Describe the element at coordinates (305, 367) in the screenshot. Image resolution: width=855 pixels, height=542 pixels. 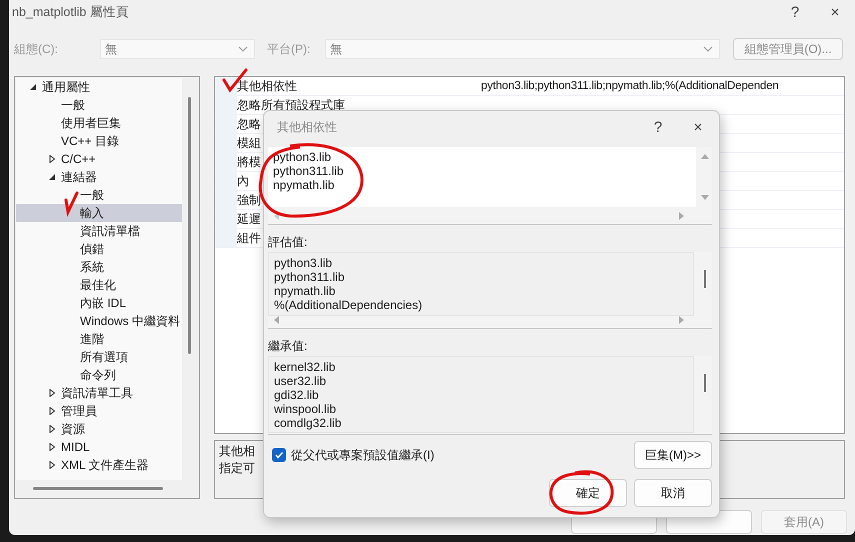
I see `text-line: kernel32.lib` at that location.